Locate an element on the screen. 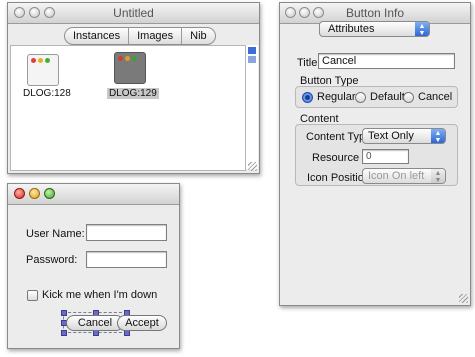 The height and width of the screenshot is (357, 475). window-title: Untitled is located at coordinates (133, 13).